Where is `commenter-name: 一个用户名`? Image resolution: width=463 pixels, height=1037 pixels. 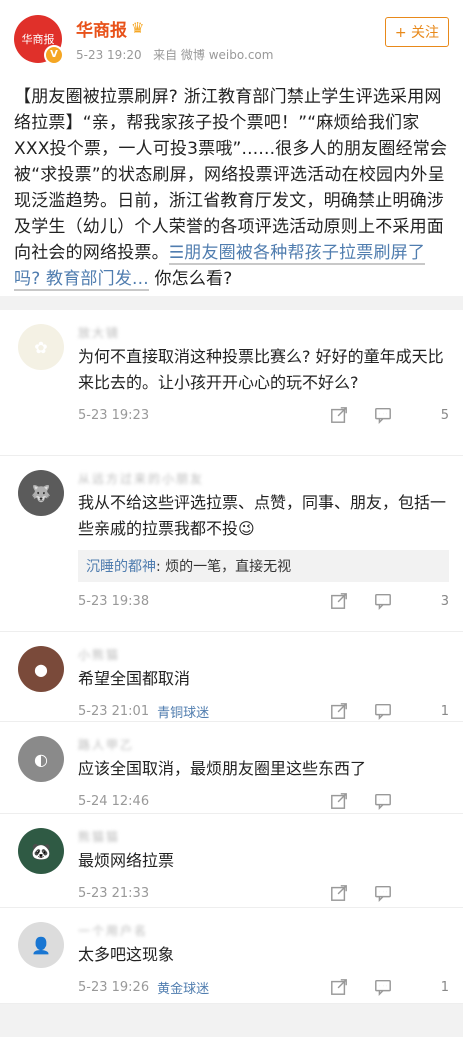
commenter-name: 一个用户名 is located at coordinates (263, 930).